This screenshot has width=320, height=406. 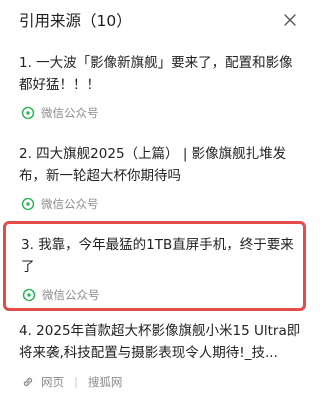 What do you see at coordinates (52, 382) in the screenshot?
I see `source-label: 网页` at bounding box center [52, 382].